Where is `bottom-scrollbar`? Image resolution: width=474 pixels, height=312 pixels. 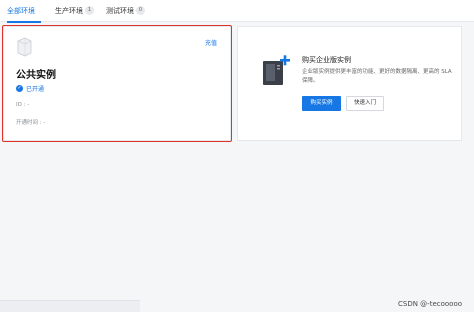
bottom-scrollbar is located at coordinates (70, 306).